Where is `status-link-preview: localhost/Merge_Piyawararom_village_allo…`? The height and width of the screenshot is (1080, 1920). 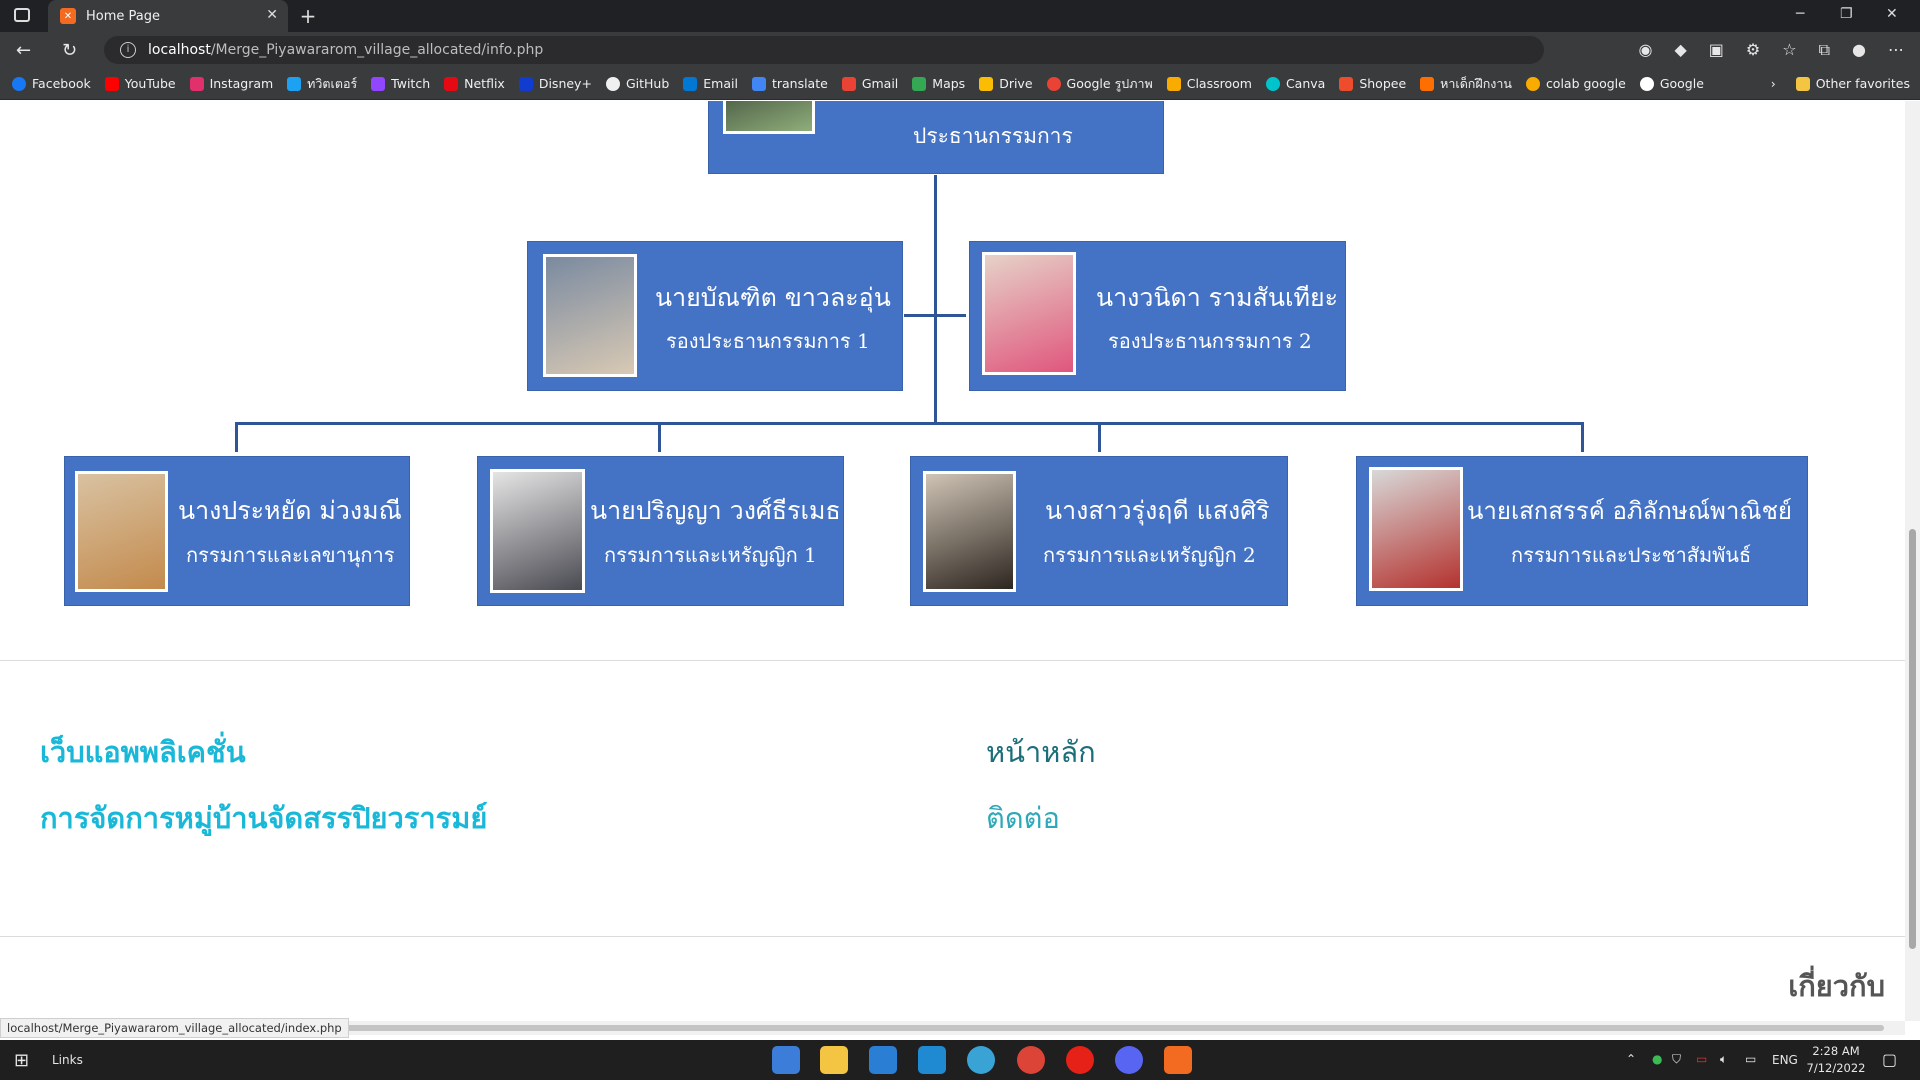
status-link-preview: localhost/Merge_Piyawararom_village_allo… is located at coordinates (174, 1028).